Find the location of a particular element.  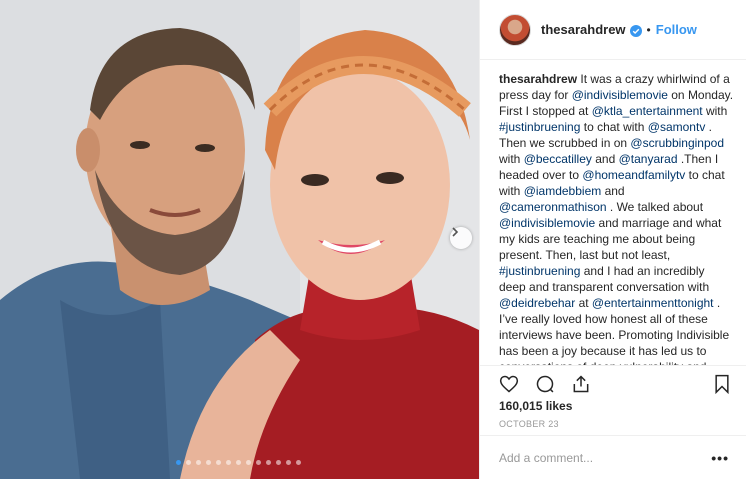

comment-icon is located at coordinates (545, 384).